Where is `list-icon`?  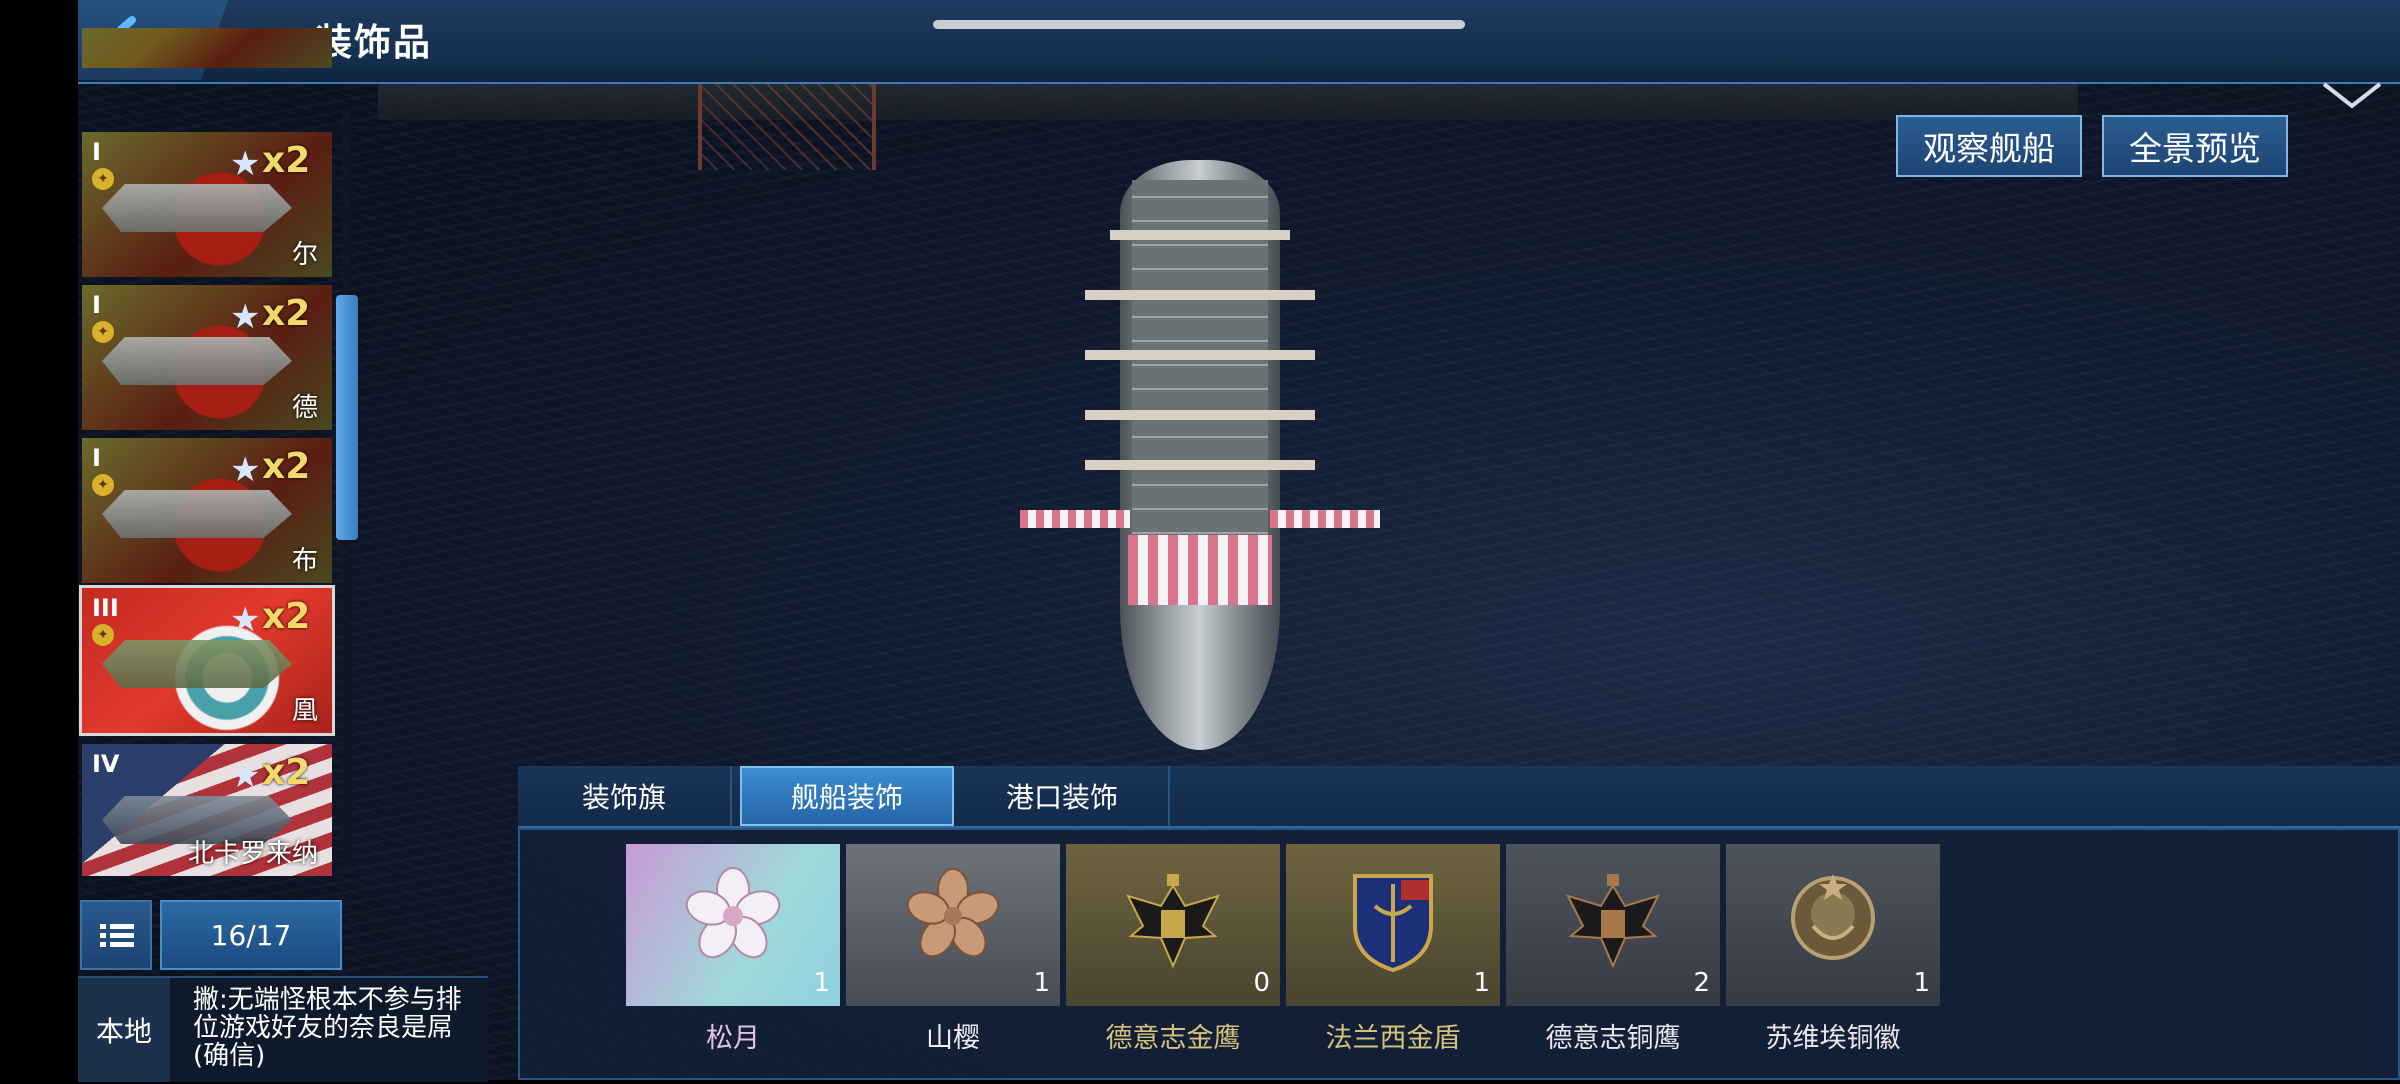
list-icon is located at coordinates (117, 935).